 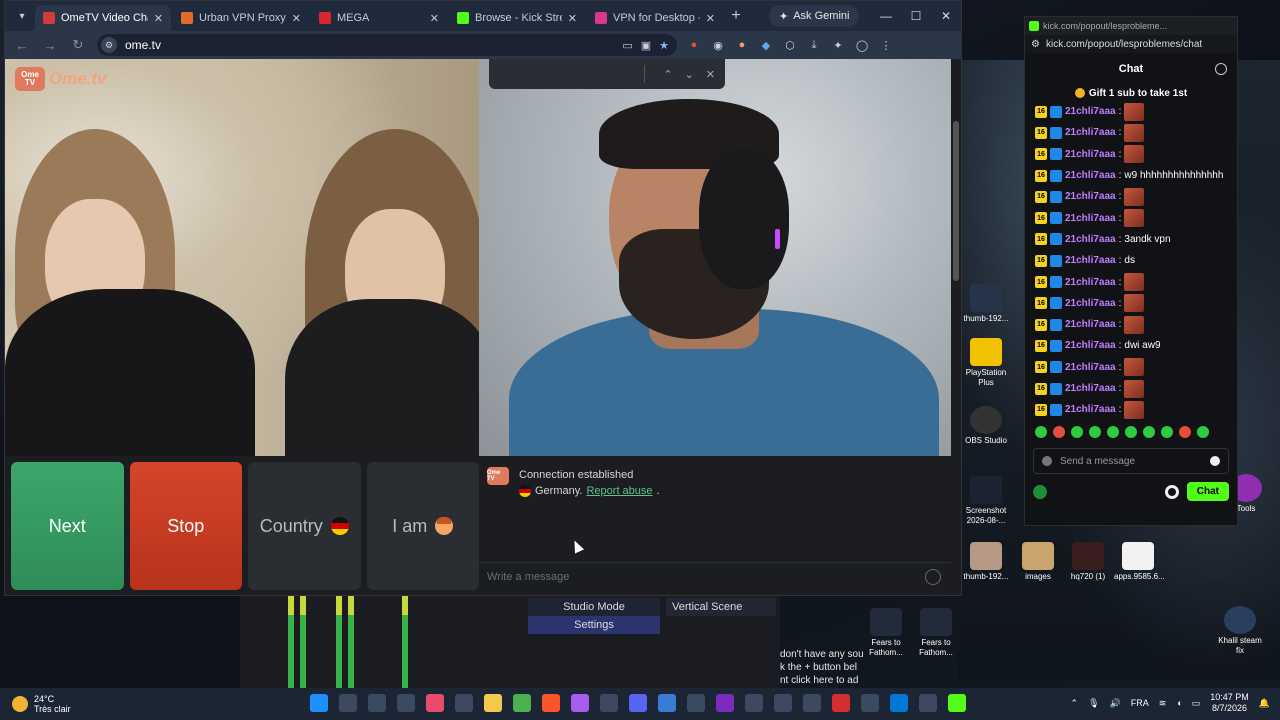 What do you see at coordinates (790, 45) in the screenshot?
I see `extension-icon: ⬡` at bounding box center [790, 45].